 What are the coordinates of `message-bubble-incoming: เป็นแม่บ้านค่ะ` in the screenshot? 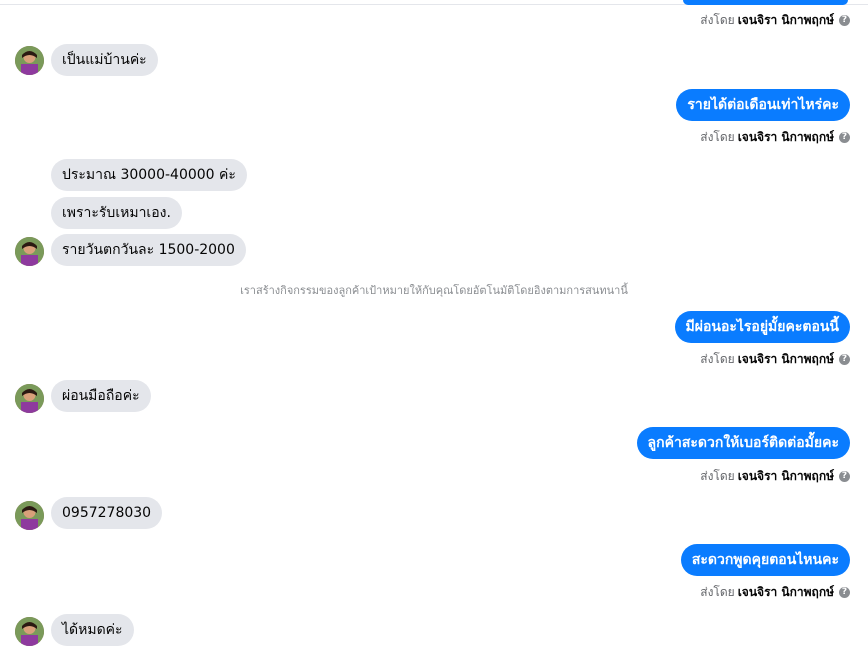 It's located at (104, 60).